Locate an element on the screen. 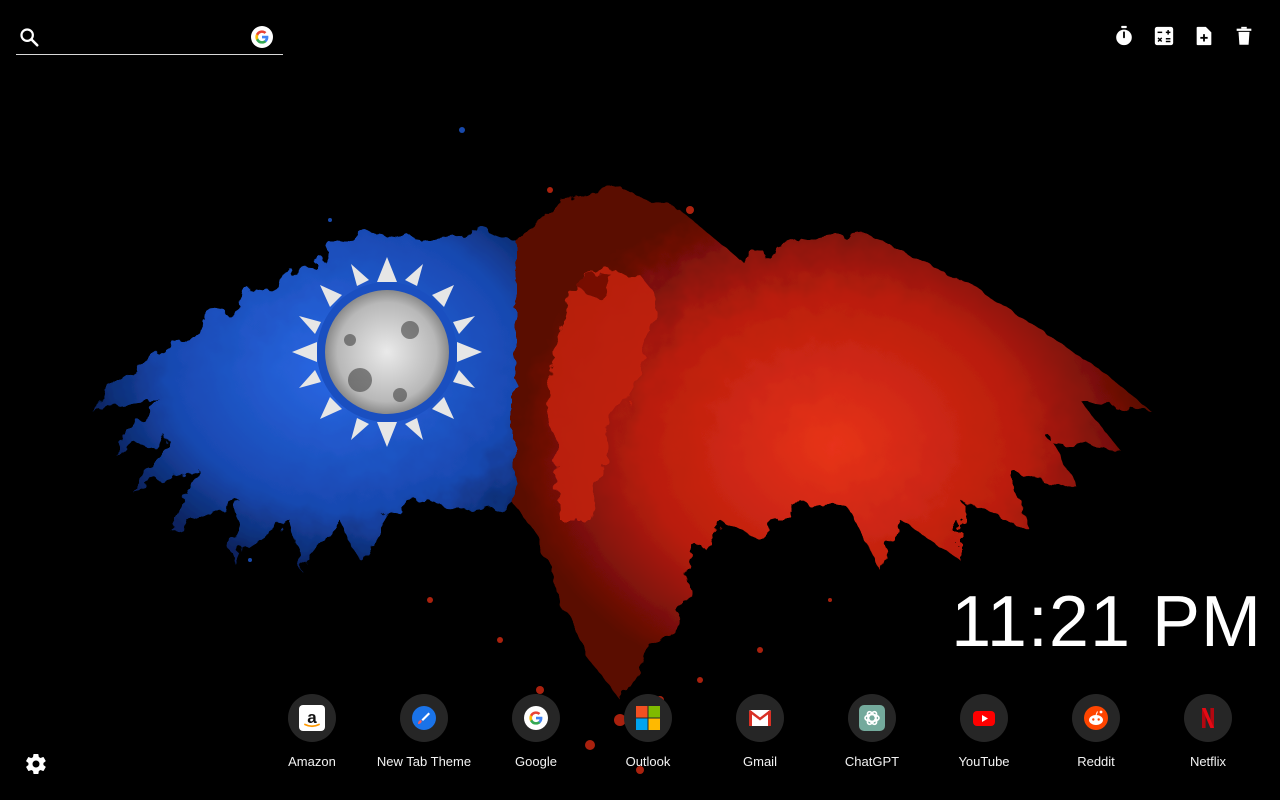 This screenshot has height=800, width=1280. shortcut-youtube: YouTube is located at coordinates (984, 731).